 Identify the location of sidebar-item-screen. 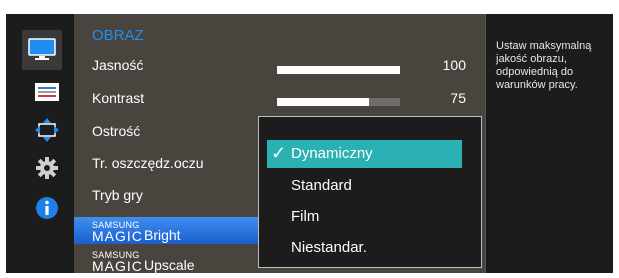
(47, 92).